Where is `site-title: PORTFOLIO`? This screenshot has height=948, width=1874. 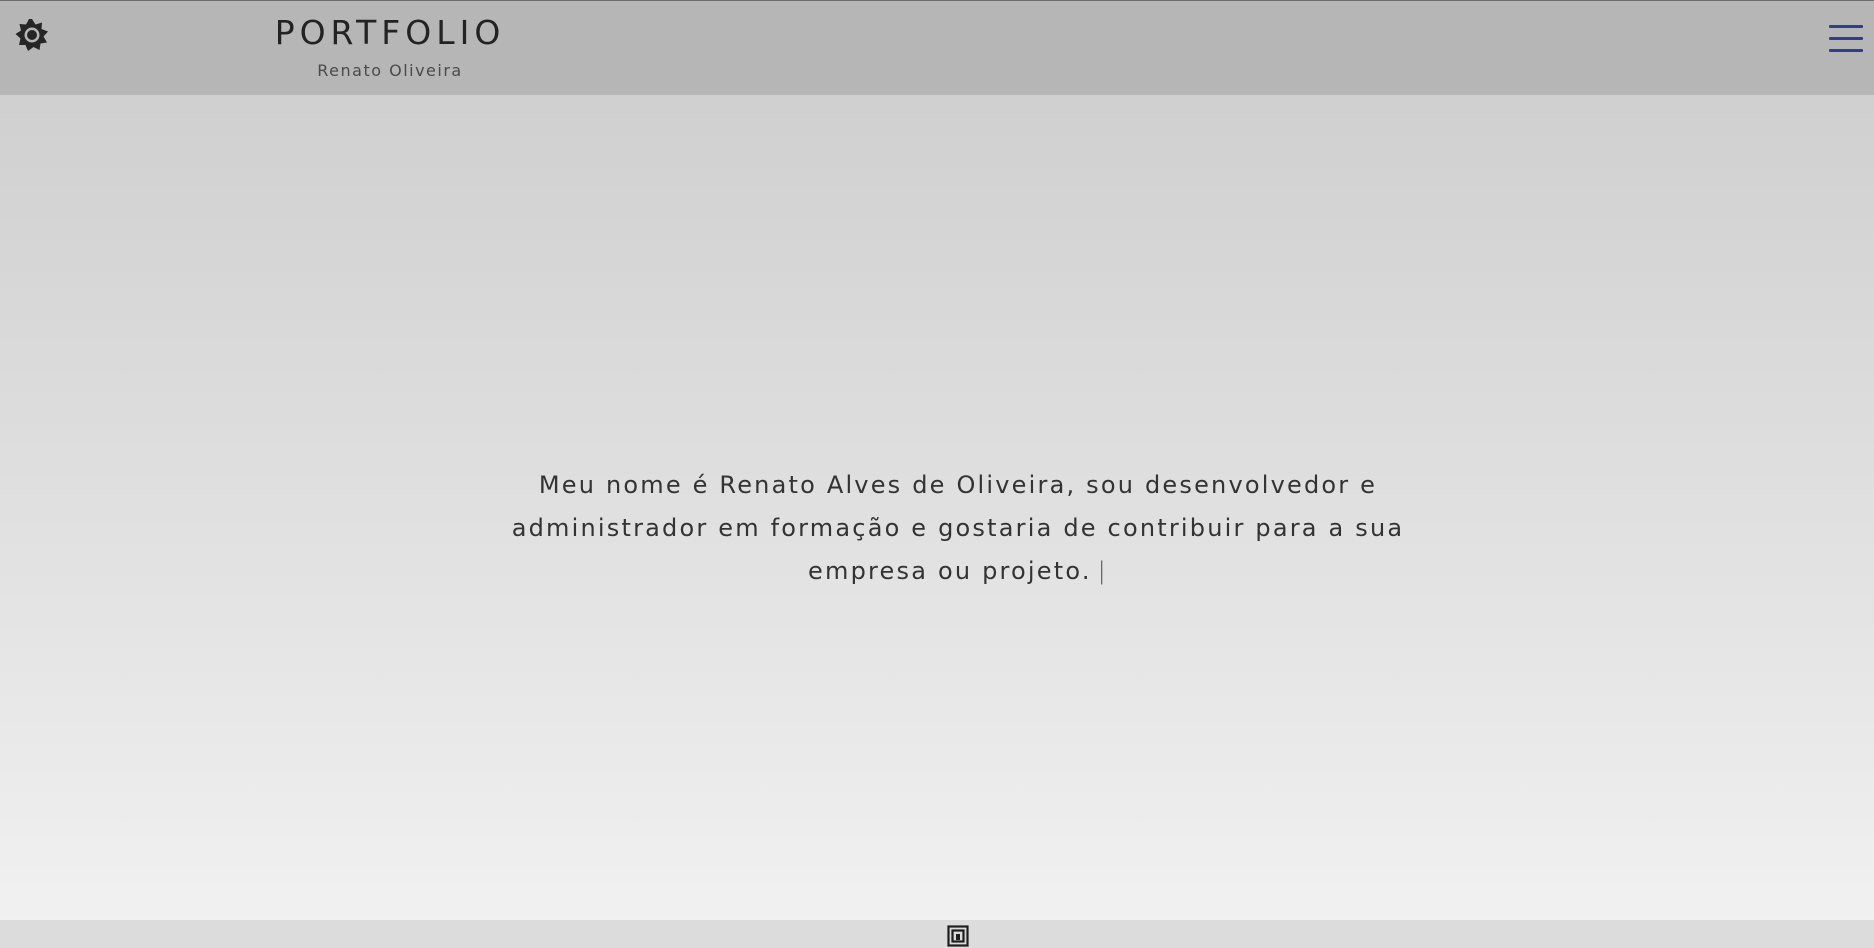 site-title: PORTFOLIO is located at coordinates (390, 32).